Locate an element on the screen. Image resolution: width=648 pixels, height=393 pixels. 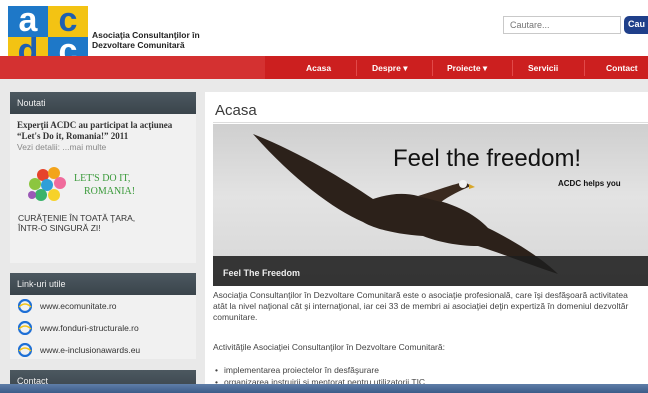
list-item: implementarea proiectelor în desfăşurare is located at coordinates (297, 370).